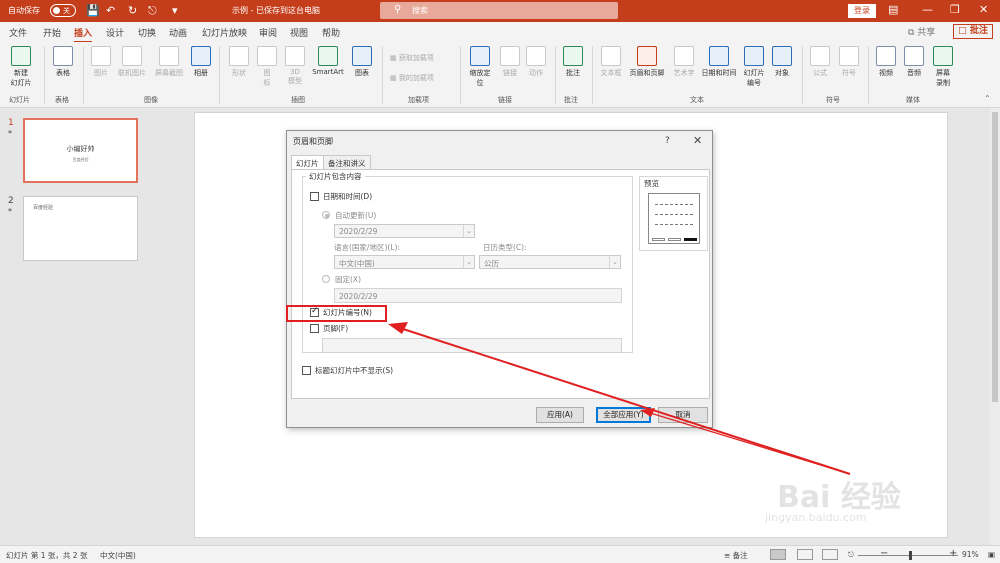  I want to click on header-footer-button: 页眉和页脚, so click(647, 61).